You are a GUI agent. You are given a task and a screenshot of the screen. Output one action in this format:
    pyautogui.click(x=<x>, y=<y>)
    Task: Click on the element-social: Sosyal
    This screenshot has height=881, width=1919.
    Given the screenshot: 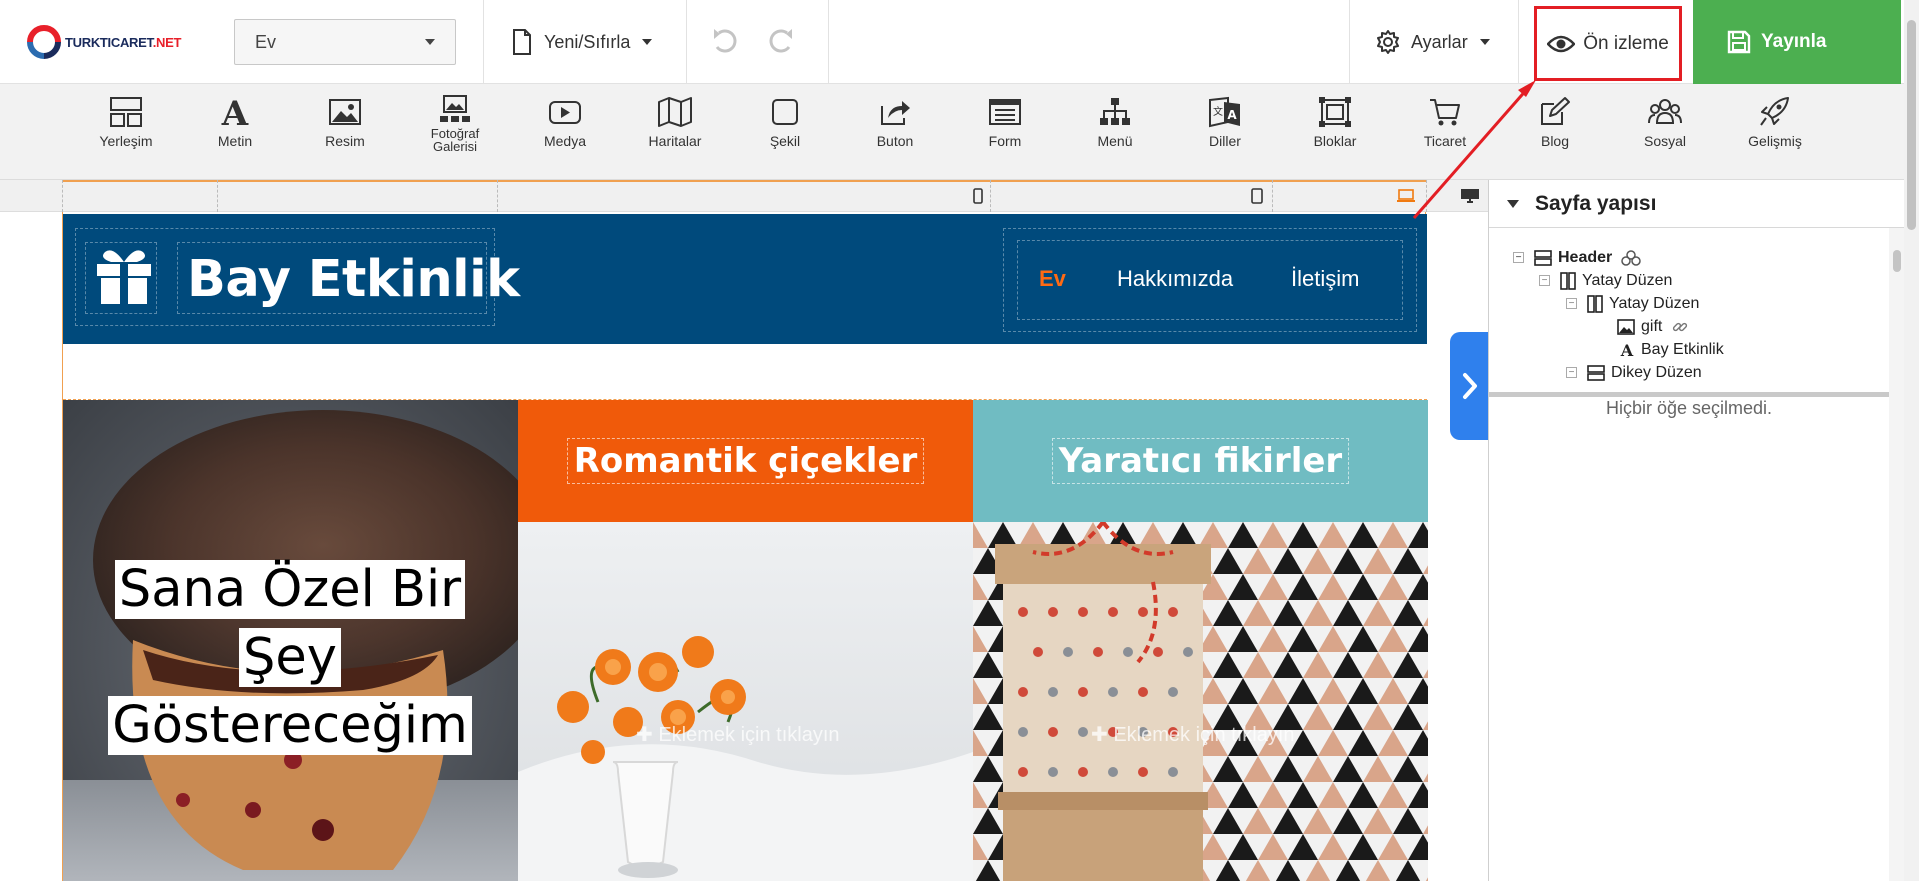 What is the action you would take?
    pyautogui.click(x=1665, y=136)
    